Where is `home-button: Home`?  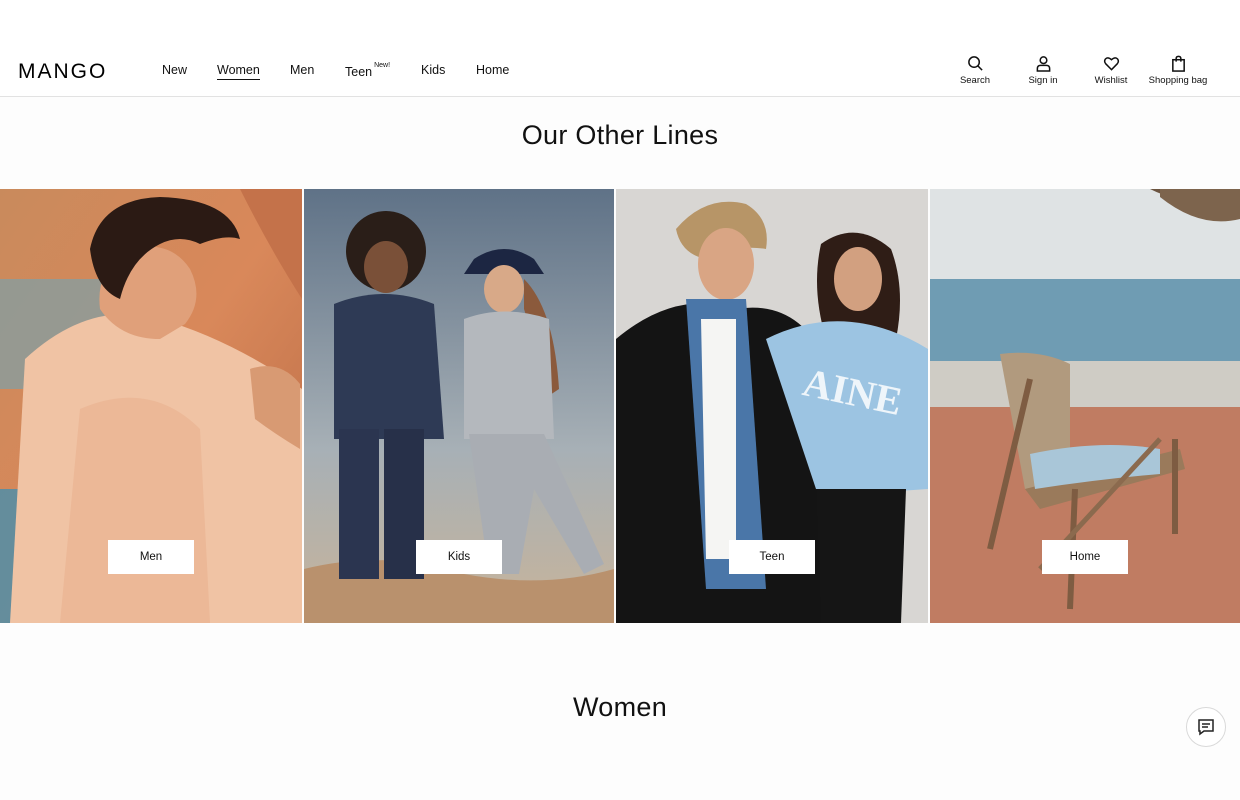 home-button: Home is located at coordinates (1085, 557).